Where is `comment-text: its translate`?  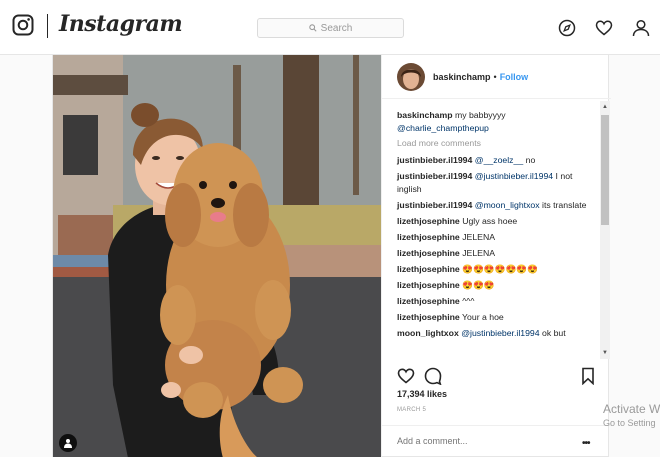
comment-text: its translate is located at coordinates (564, 205).